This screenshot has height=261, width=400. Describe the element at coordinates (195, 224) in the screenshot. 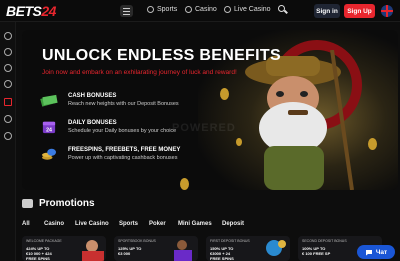

I see `tab-mini-games: Mini Games` at that location.